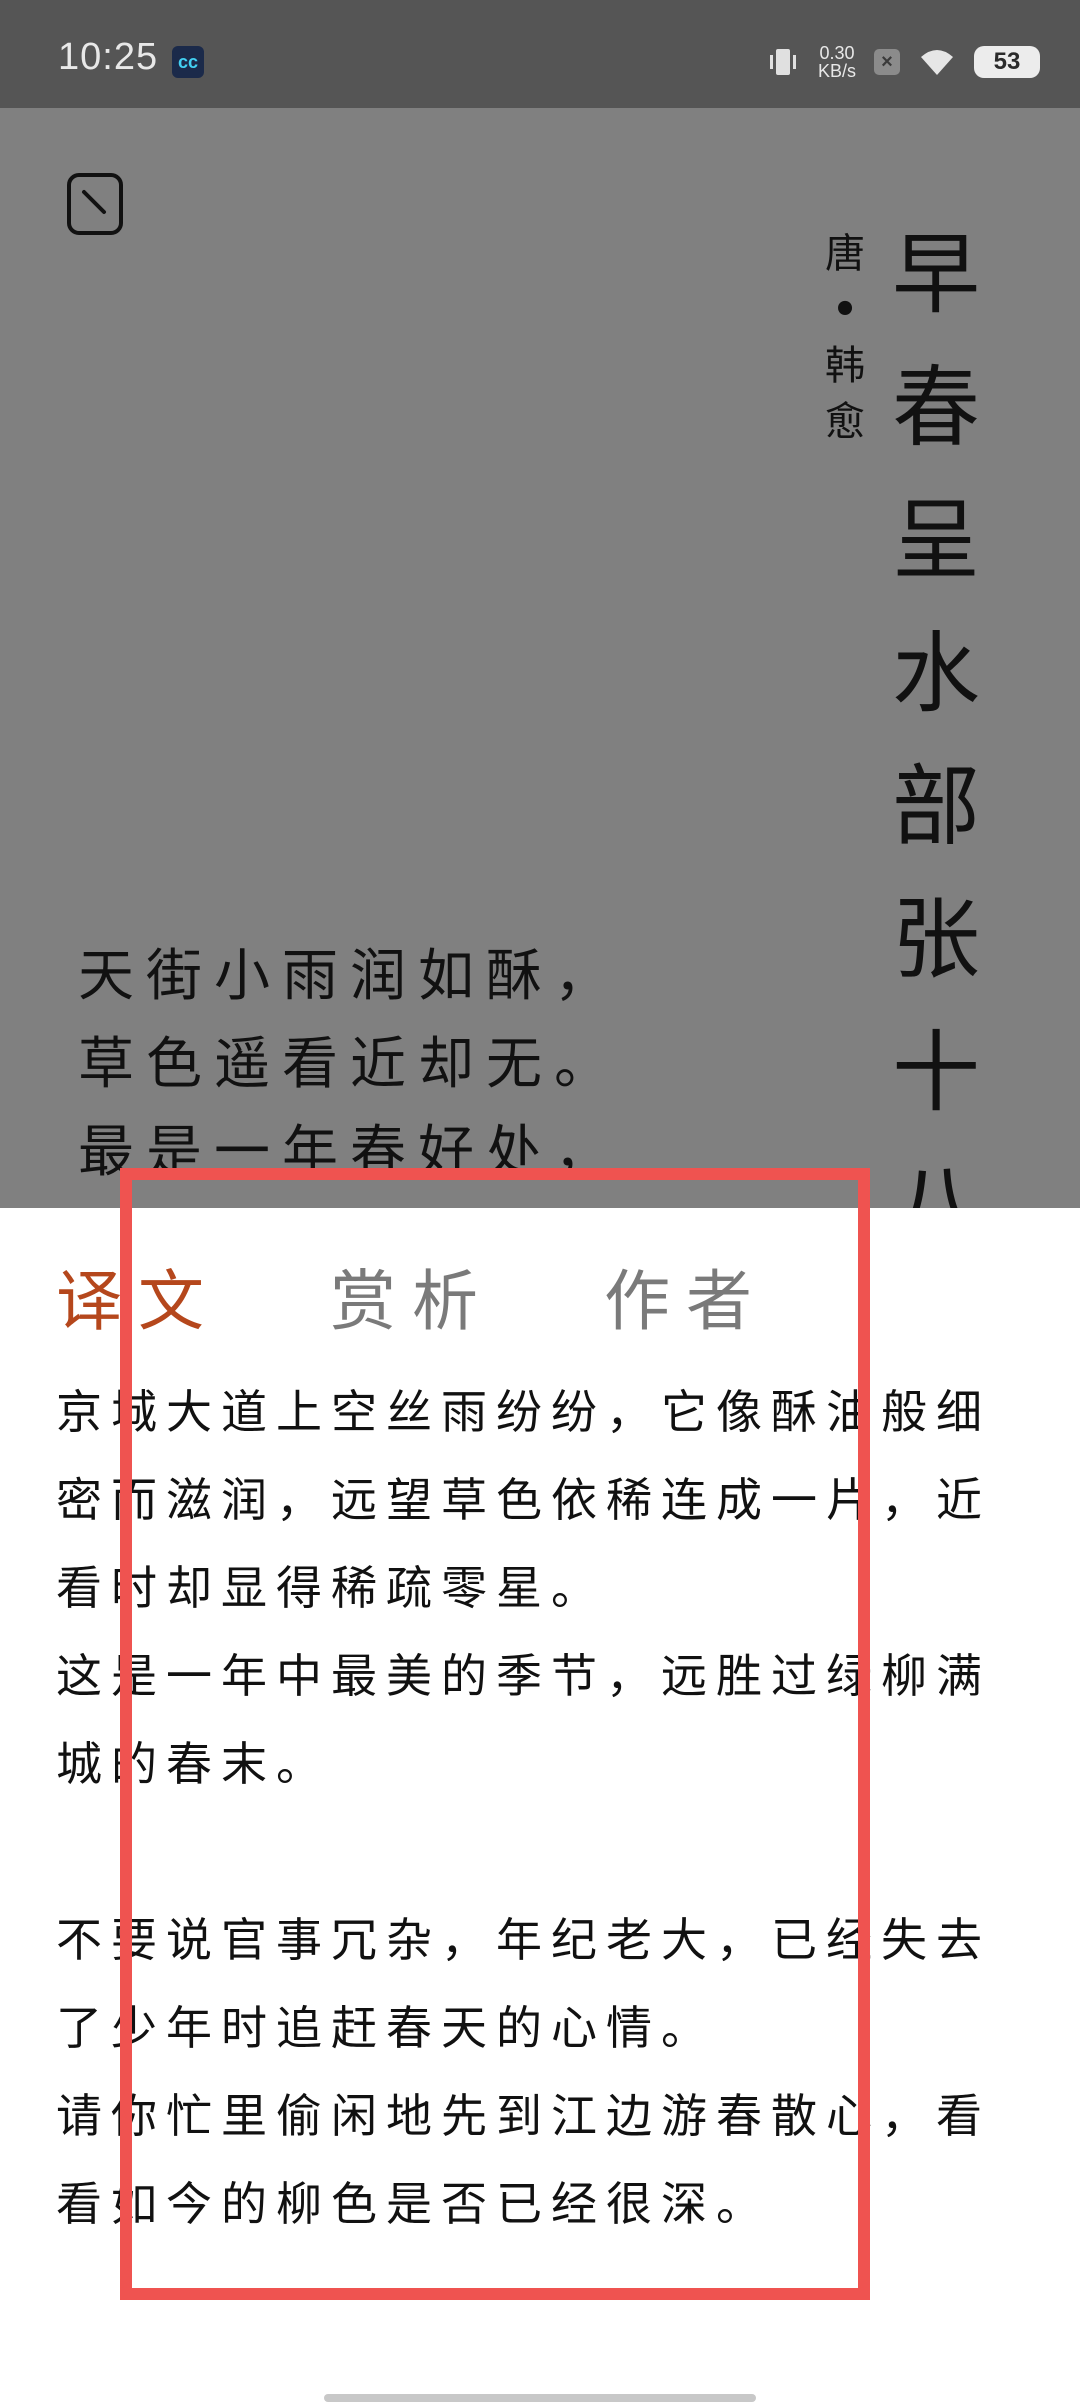 The image size is (1080, 2408). What do you see at coordinates (845, 394) in the screenshot?
I see `poem-author: 韩愈` at bounding box center [845, 394].